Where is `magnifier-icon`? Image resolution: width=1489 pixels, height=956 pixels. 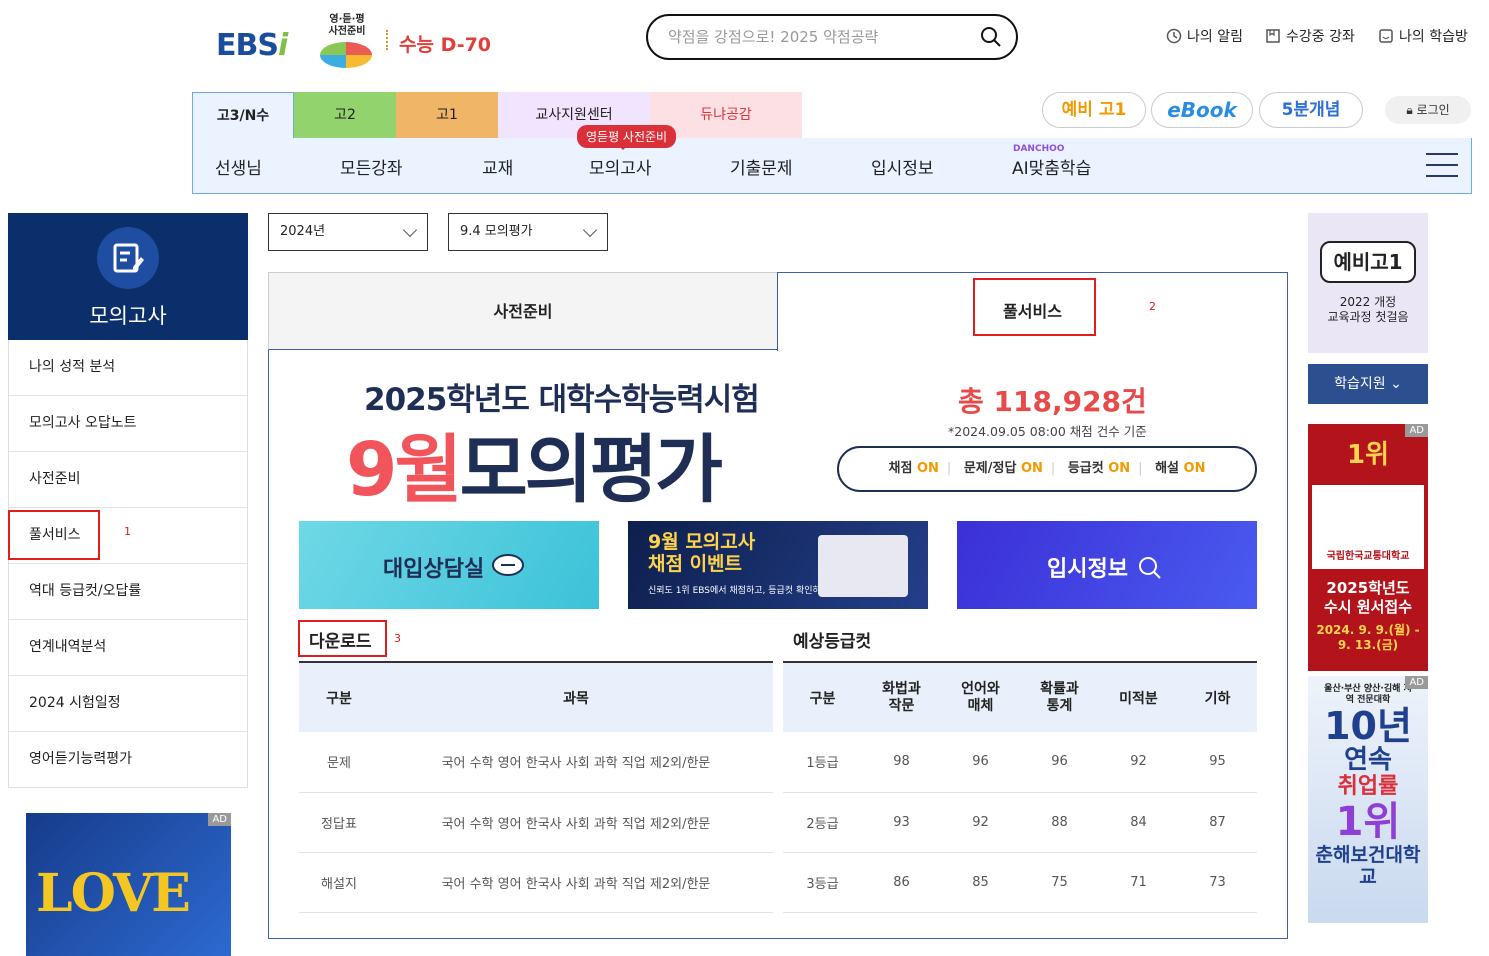
magnifier-icon is located at coordinates (1150, 568).